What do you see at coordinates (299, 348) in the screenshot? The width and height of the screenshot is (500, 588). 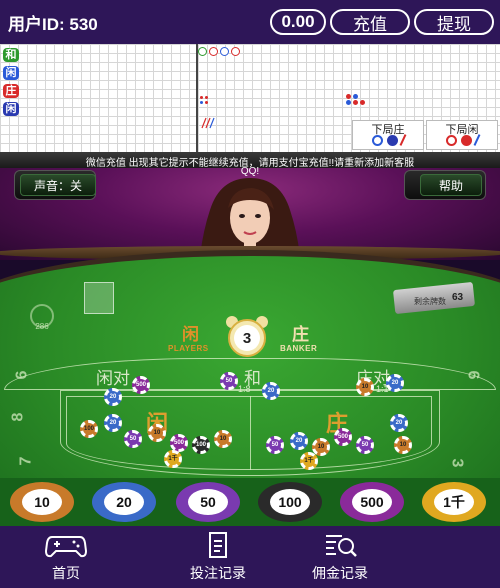 I see `banker-subtitle: BANKER` at bounding box center [299, 348].